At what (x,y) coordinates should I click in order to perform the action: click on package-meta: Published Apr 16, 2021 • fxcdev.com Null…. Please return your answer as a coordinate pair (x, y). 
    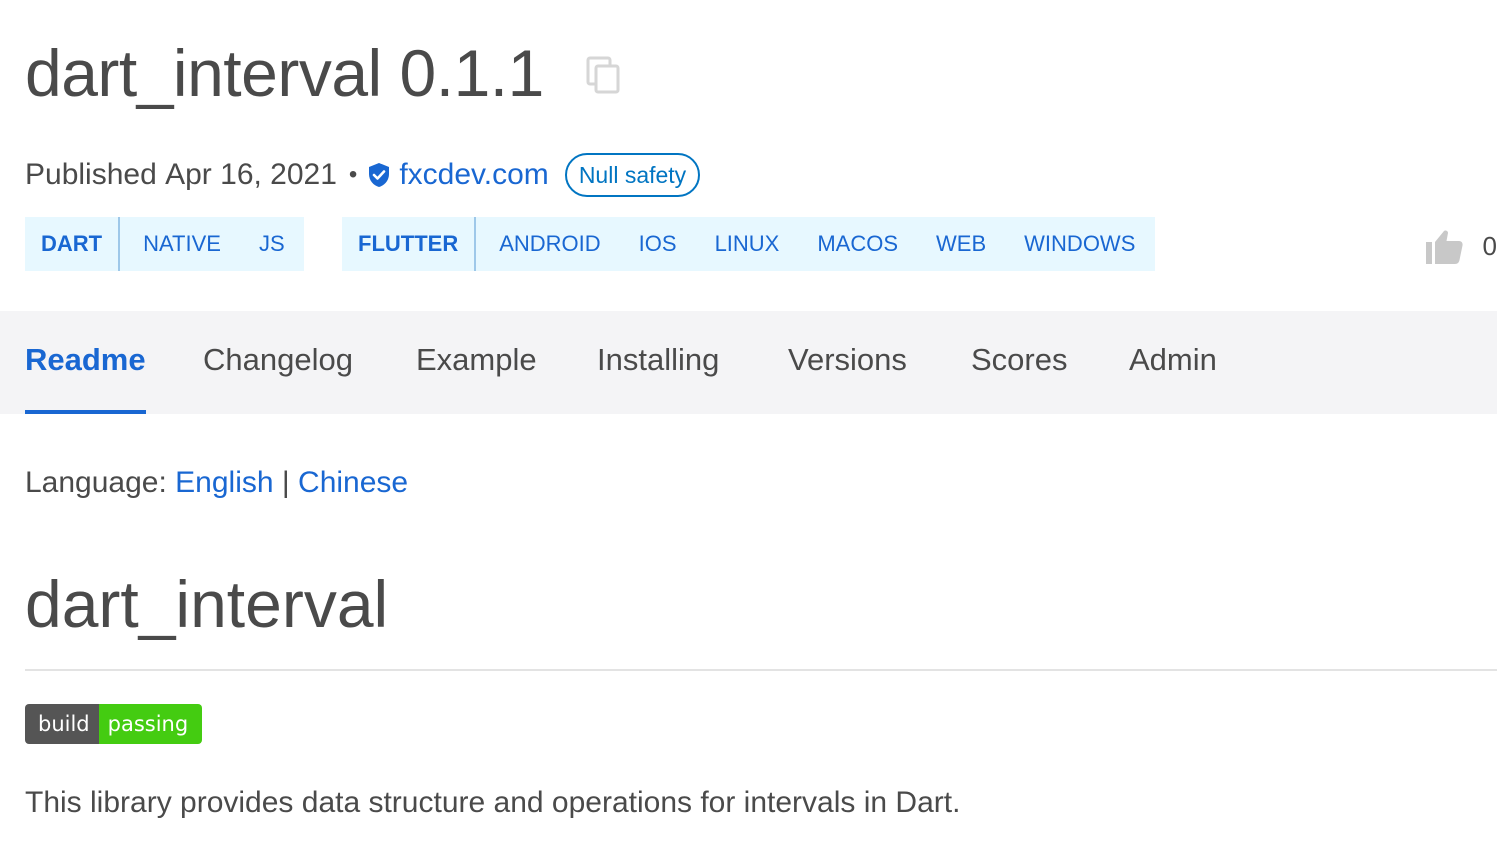
    Looking at the image, I should click on (363, 175).